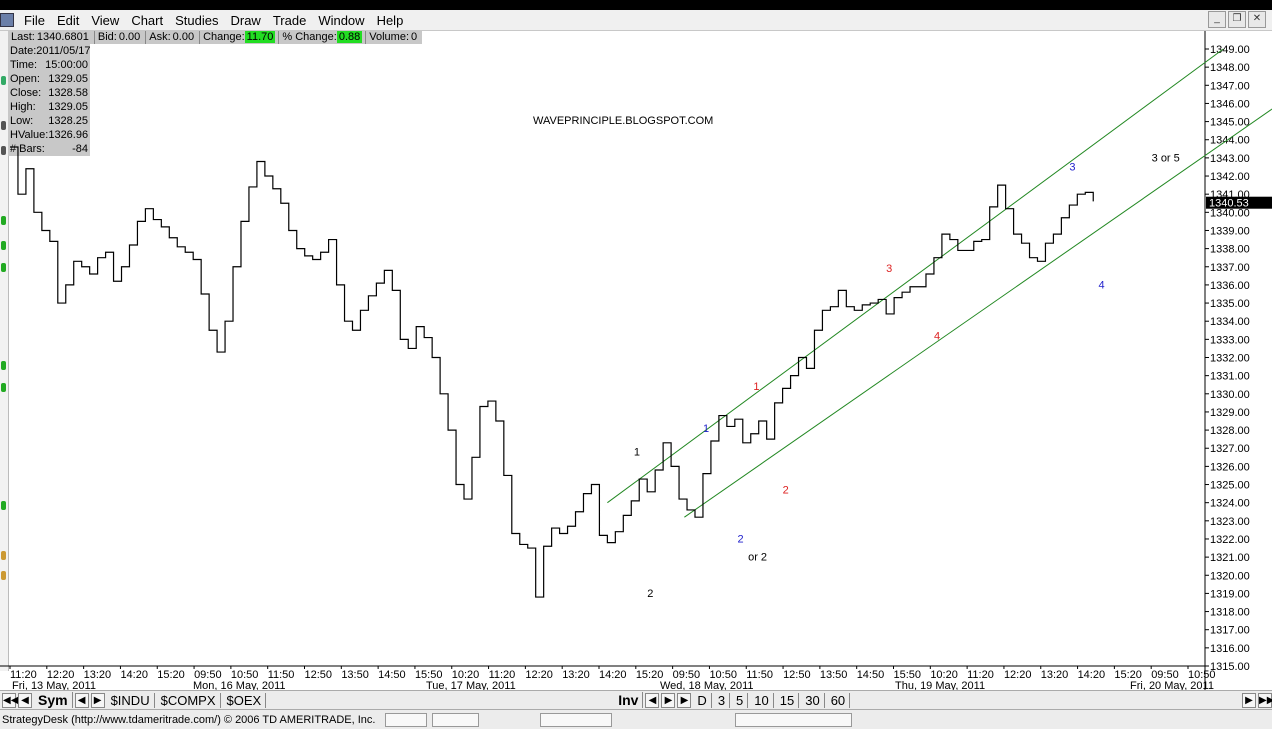  I want to click on tab-10: 10, so click(762, 700).